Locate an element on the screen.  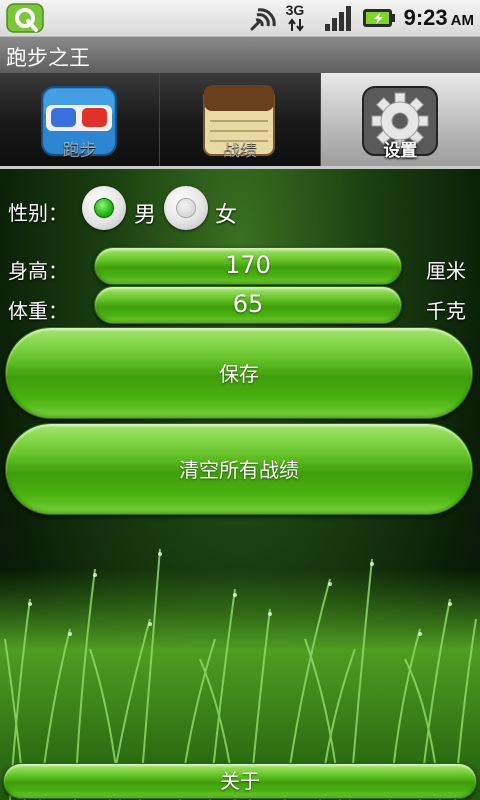
tab-records-label: 战绩 is located at coordinates (239, 151).